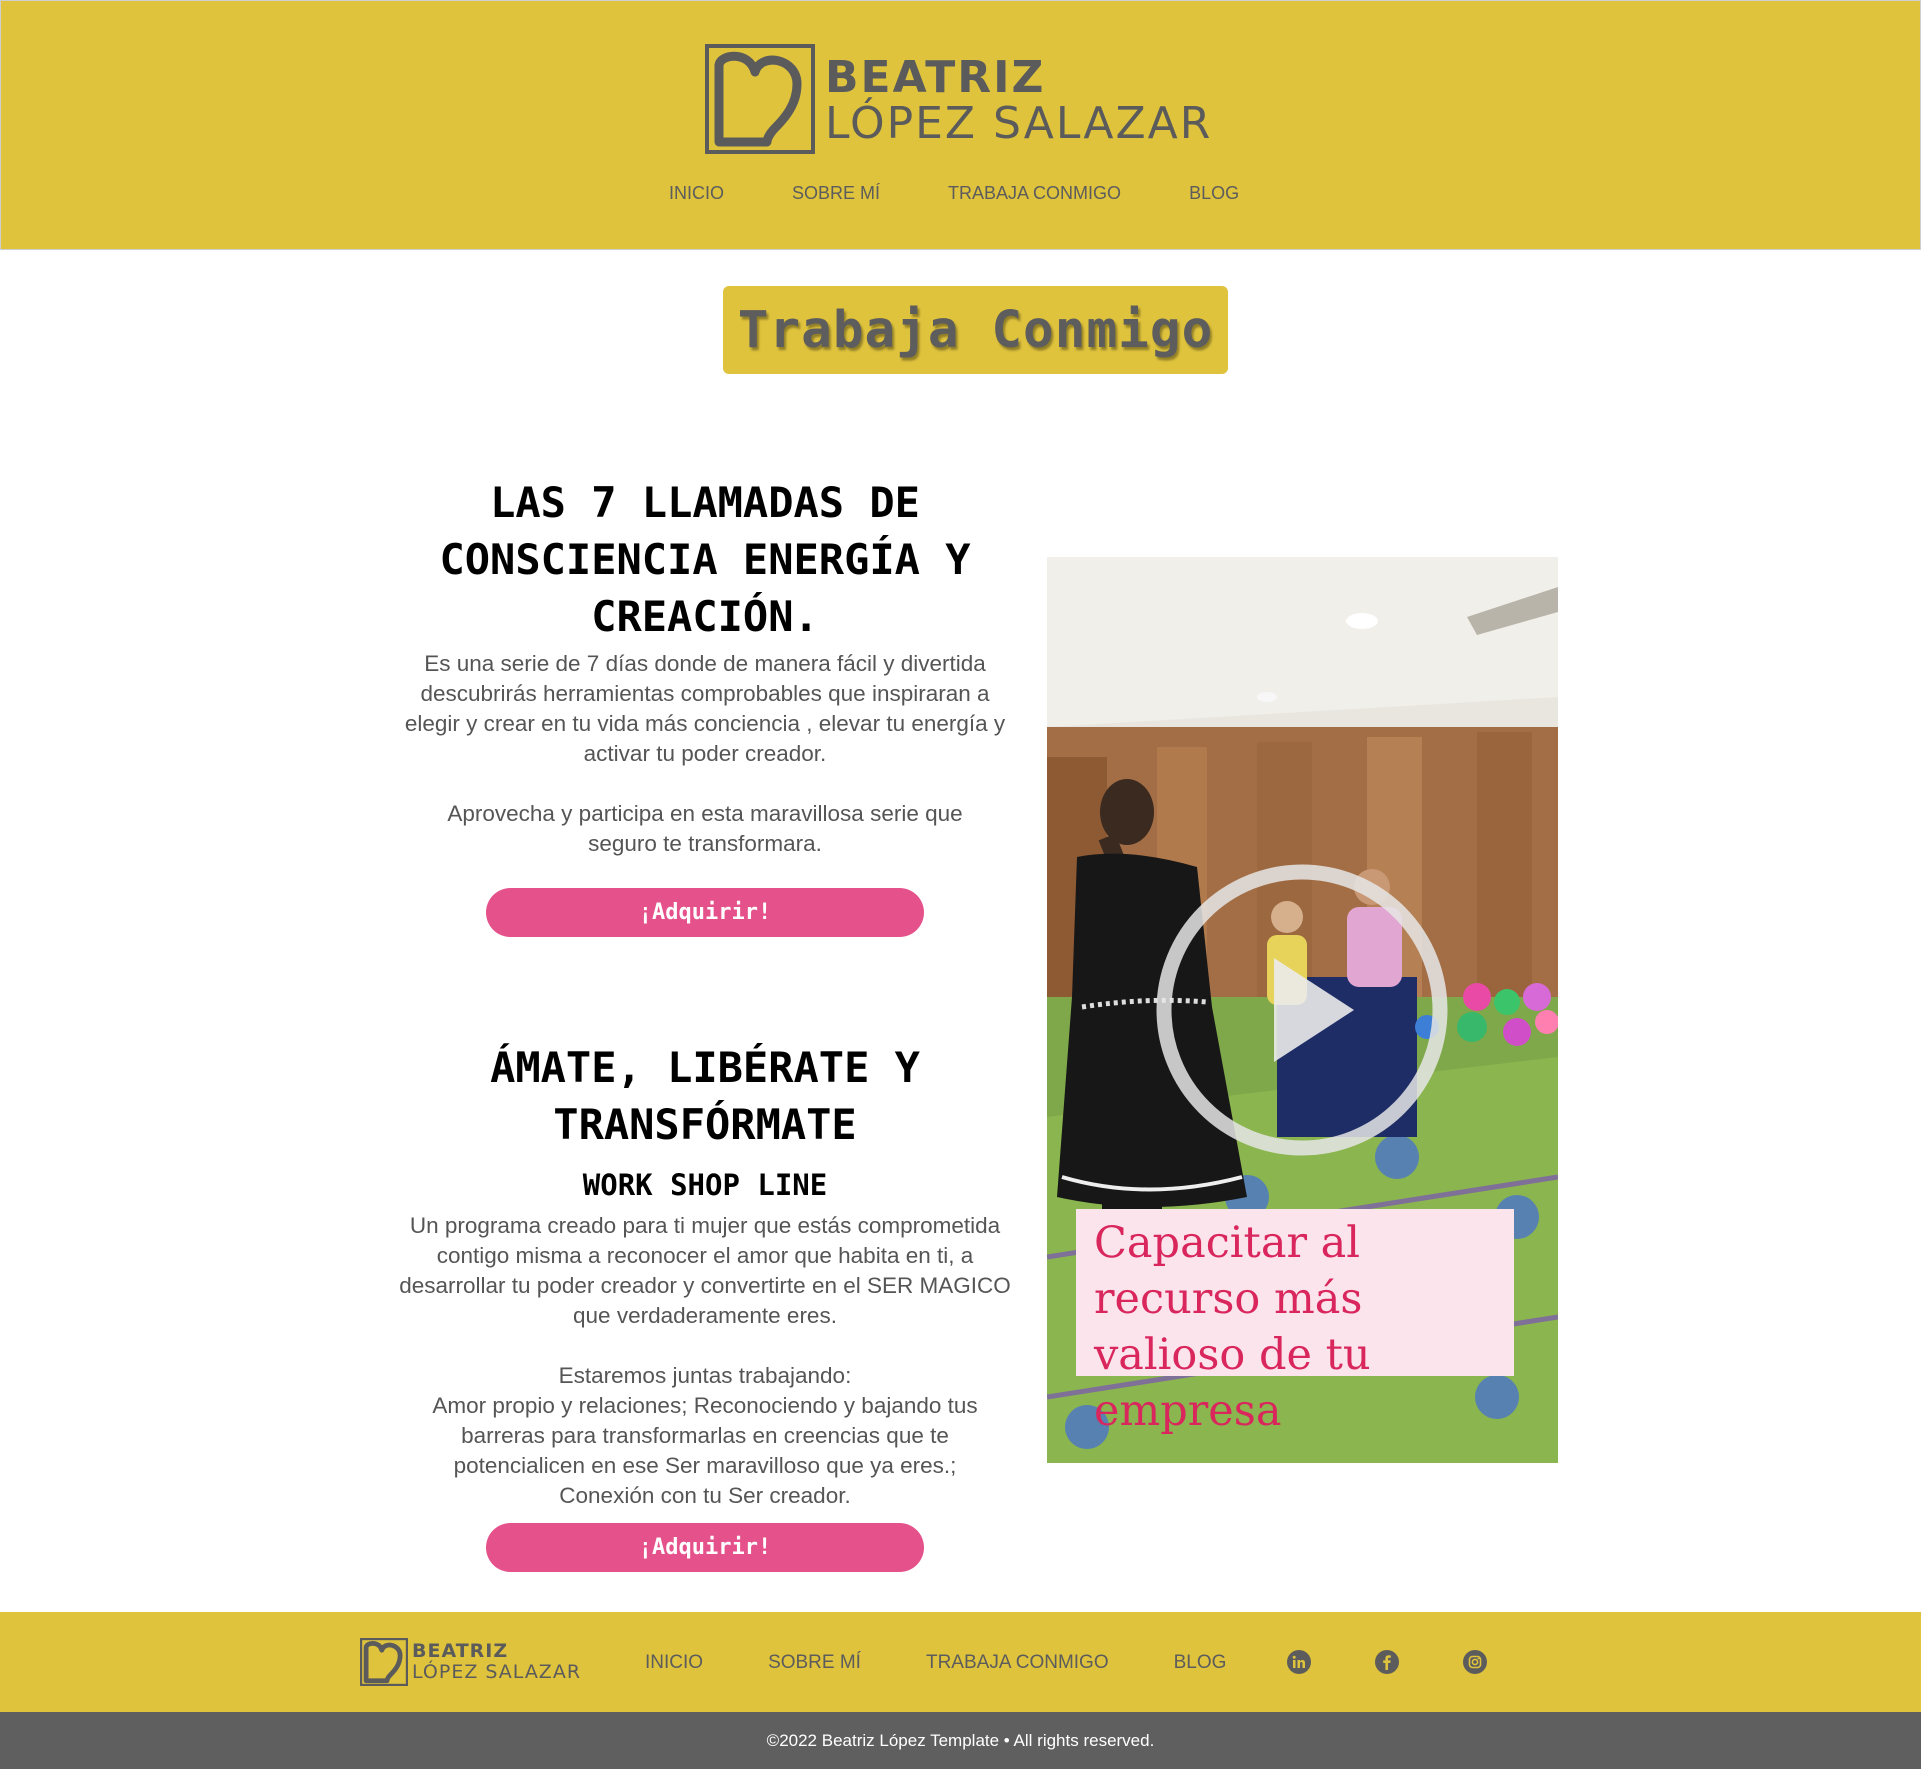 The height and width of the screenshot is (1769, 1921). I want to click on footer-nav: INICIO SOBRE MÍ TRABAJA CONMIGO BLOG, so click(935, 1663).